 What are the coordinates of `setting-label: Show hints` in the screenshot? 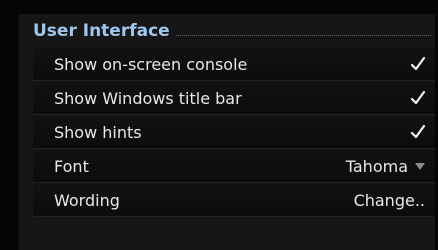 It's located at (98, 132).